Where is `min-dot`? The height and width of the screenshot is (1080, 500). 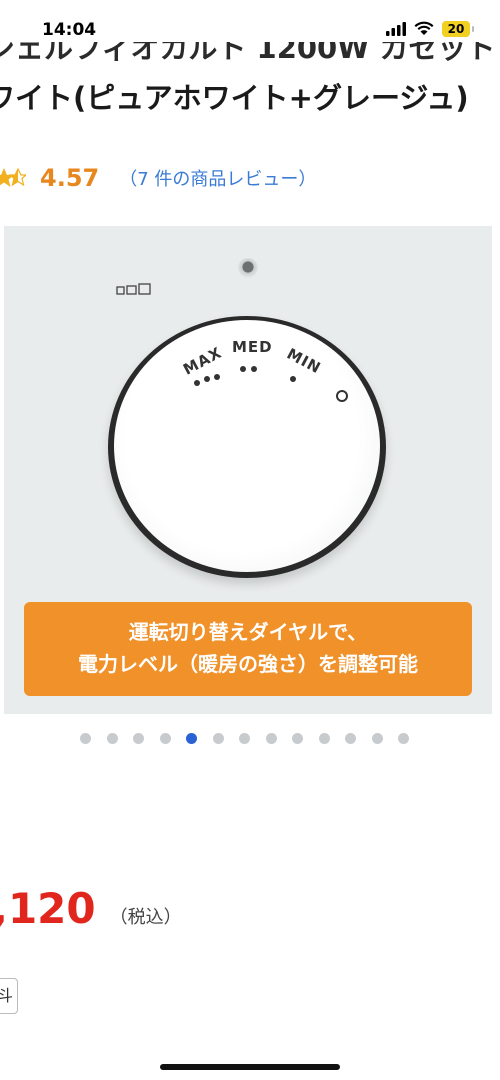
min-dot is located at coordinates (293, 379).